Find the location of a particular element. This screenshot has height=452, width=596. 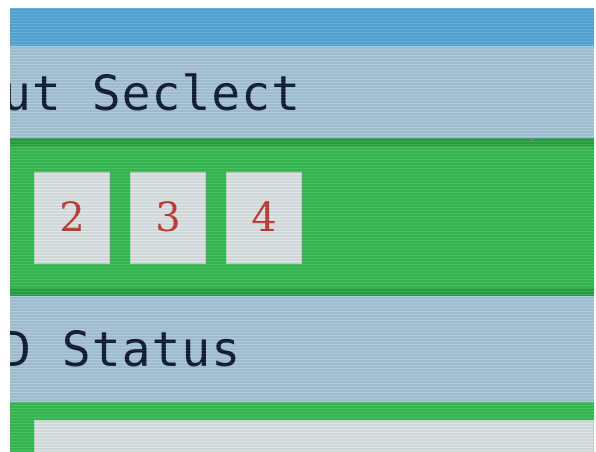

input-4-button: 4 is located at coordinates (264, 218).